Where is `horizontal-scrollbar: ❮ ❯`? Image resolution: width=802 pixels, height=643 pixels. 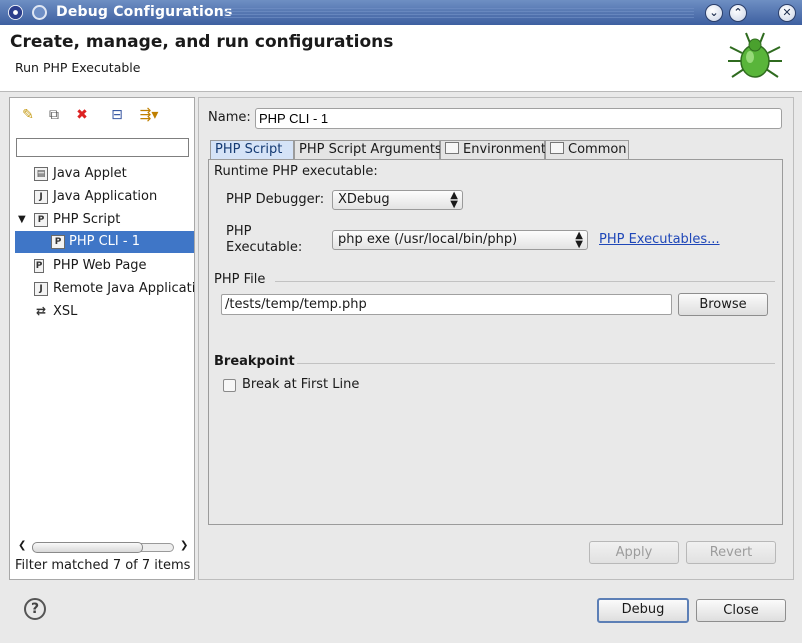
horizontal-scrollbar: ❮ ❯ is located at coordinates (102, 547).